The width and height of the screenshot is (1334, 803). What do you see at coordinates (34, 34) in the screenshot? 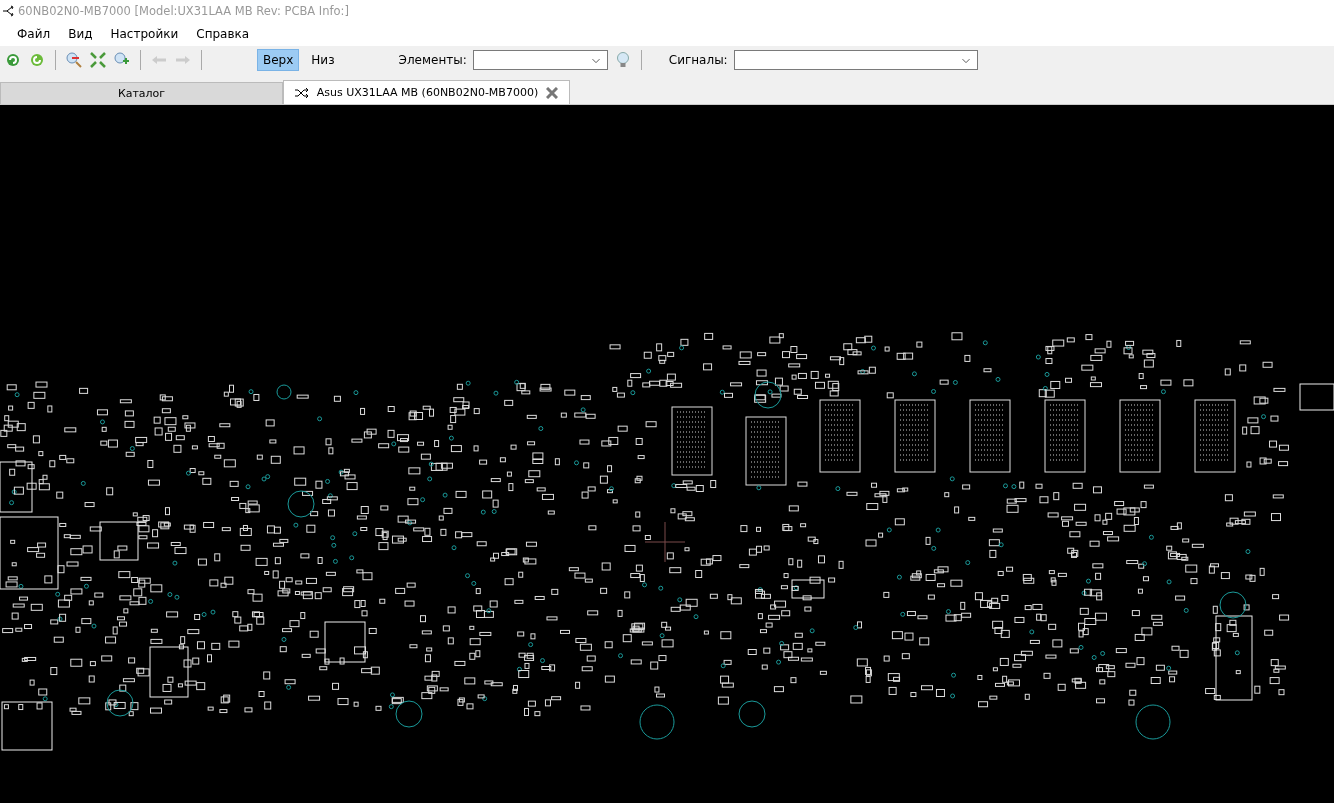
I see `menu-item: Файл` at bounding box center [34, 34].